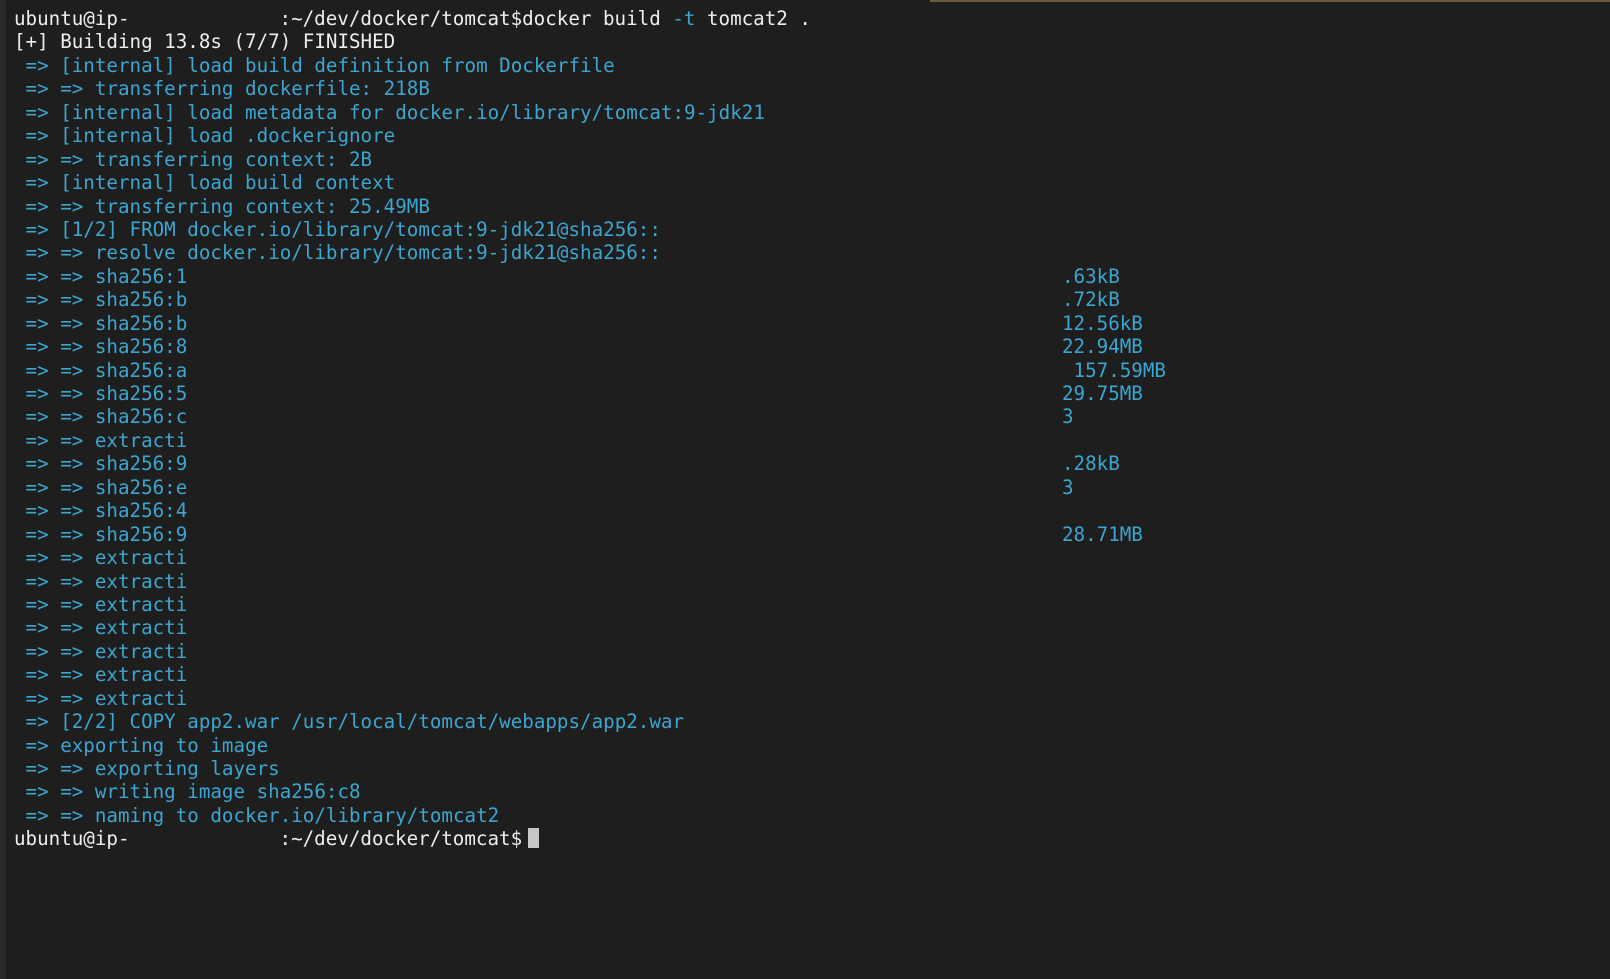 The image size is (1610, 979). Describe the element at coordinates (1102, 534) in the screenshot. I see `build-log-size: 28.71MB` at that location.